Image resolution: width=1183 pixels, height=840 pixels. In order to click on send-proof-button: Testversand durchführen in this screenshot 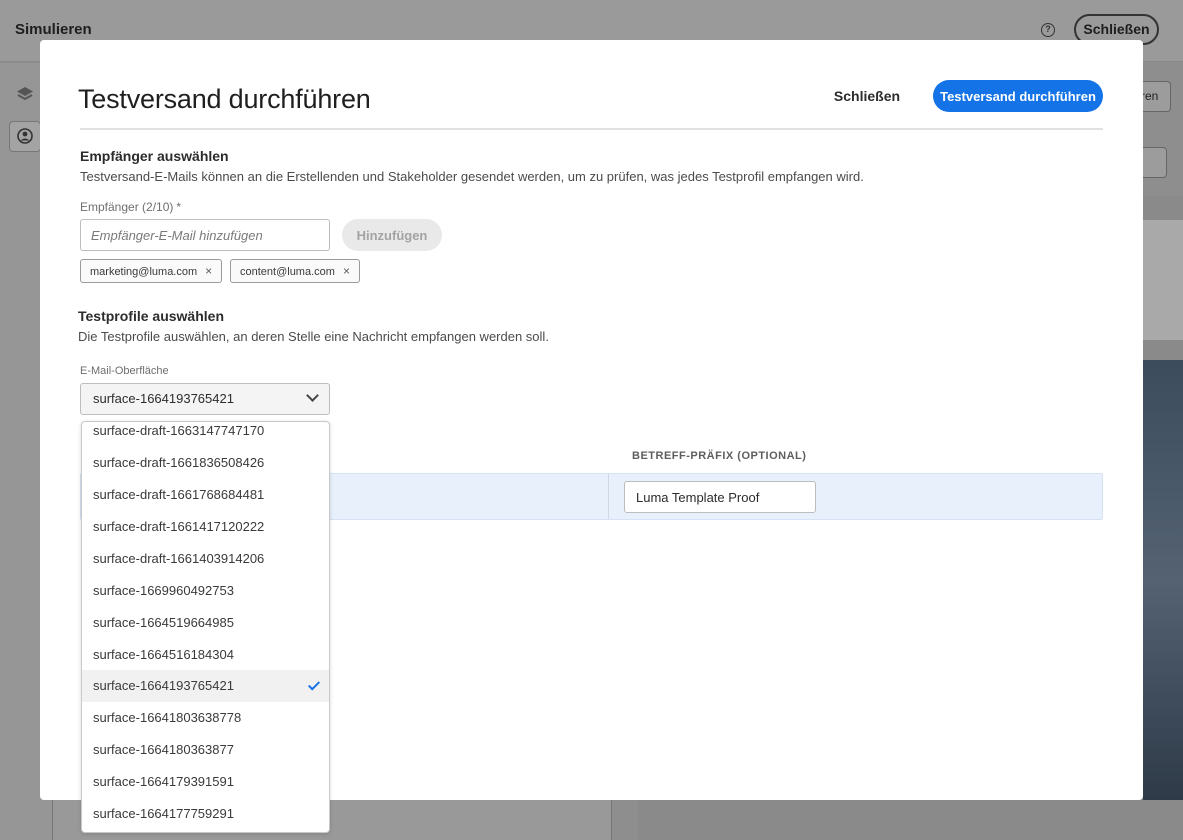, I will do `click(1018, 96)`.